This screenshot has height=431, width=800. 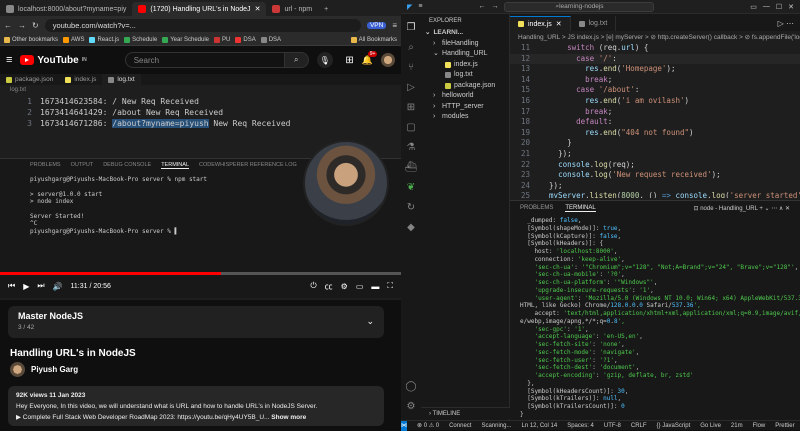 I want to click on all-bookmarks: All Bookmarks, so click(x=373, y=39).